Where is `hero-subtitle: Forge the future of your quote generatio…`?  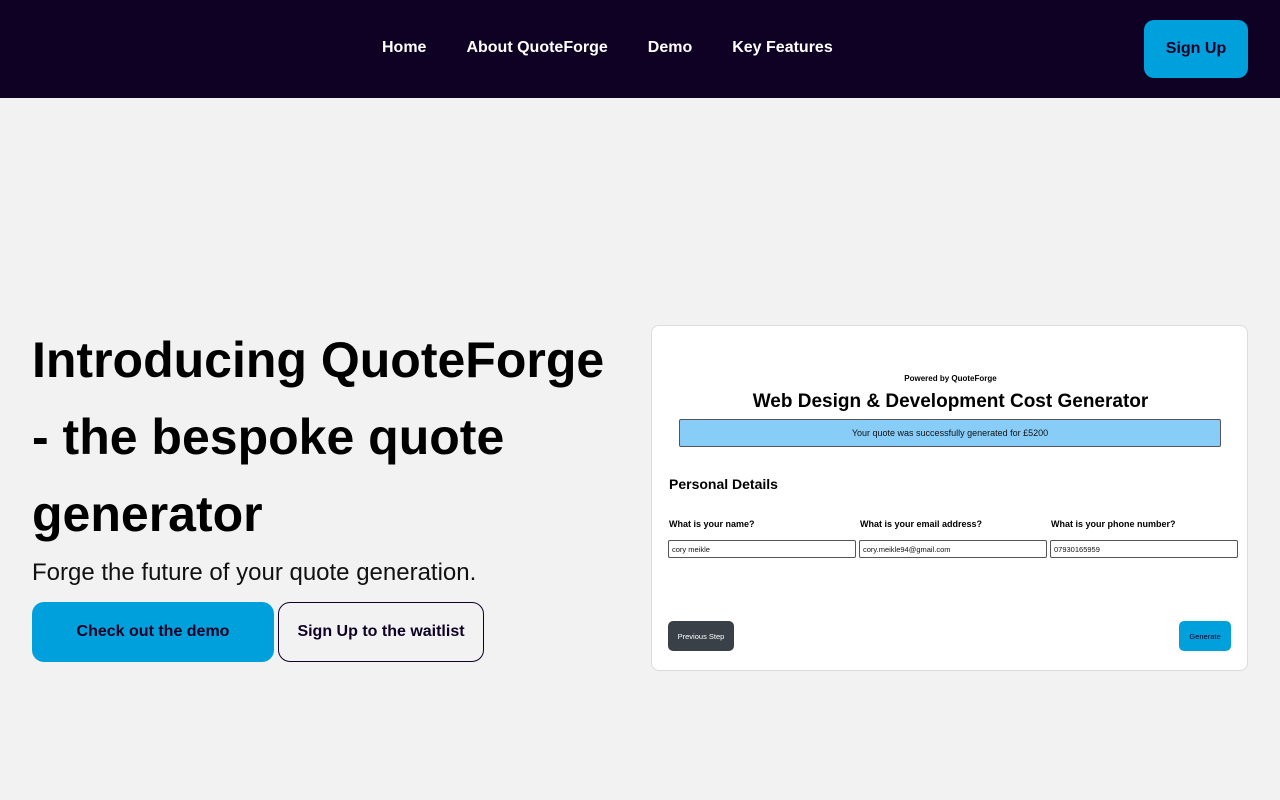
hero-subtitle: Forge the future of your quote generatio… is located at coordinates (254, 572).